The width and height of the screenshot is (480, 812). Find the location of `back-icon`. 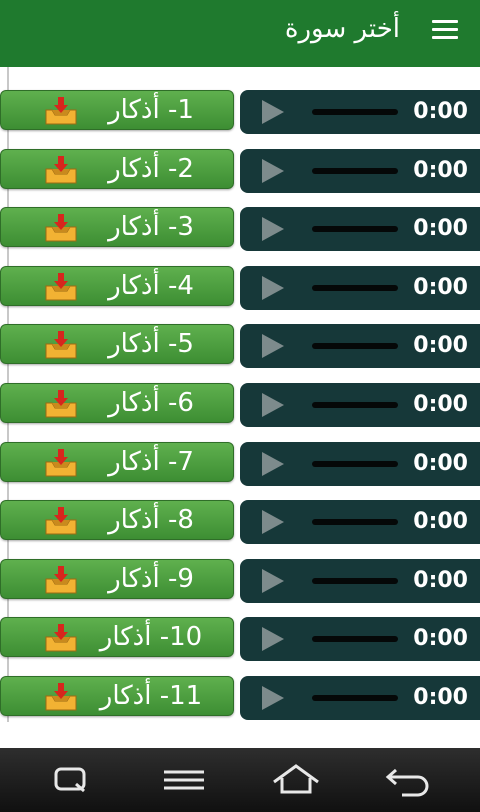

back-icon is located at coordinates (408, 780).